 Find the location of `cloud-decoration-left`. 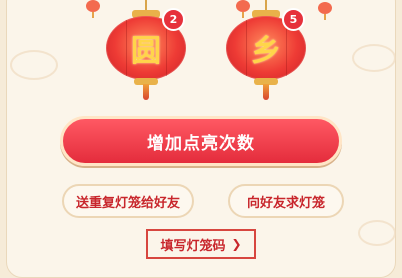

cloud-decoration-left is located at coordinates (34, 65).